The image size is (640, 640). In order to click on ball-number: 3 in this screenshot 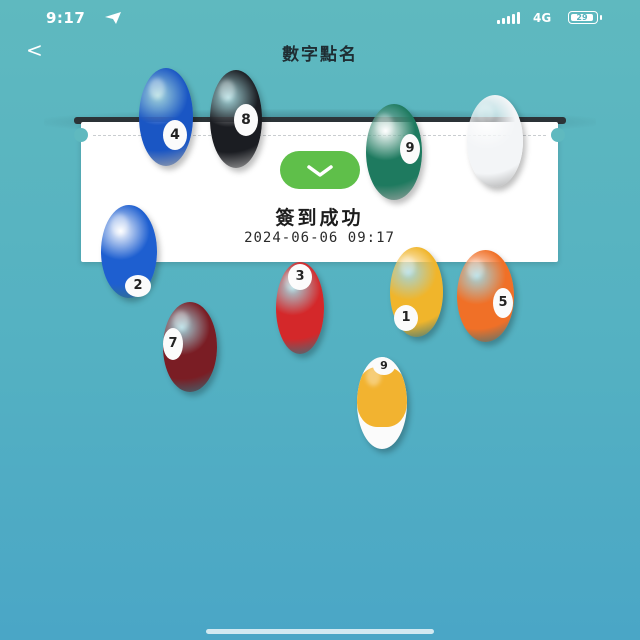, I will do `click(300, 277)`.